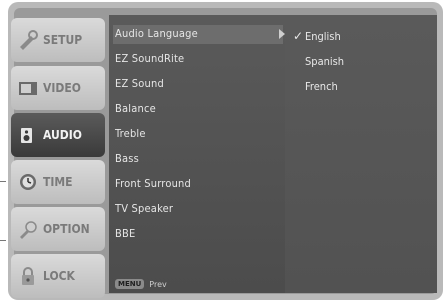 The height and width of the screenshot is (303, 447). I want to click on tab-label: SETUP, so click(63, 40).